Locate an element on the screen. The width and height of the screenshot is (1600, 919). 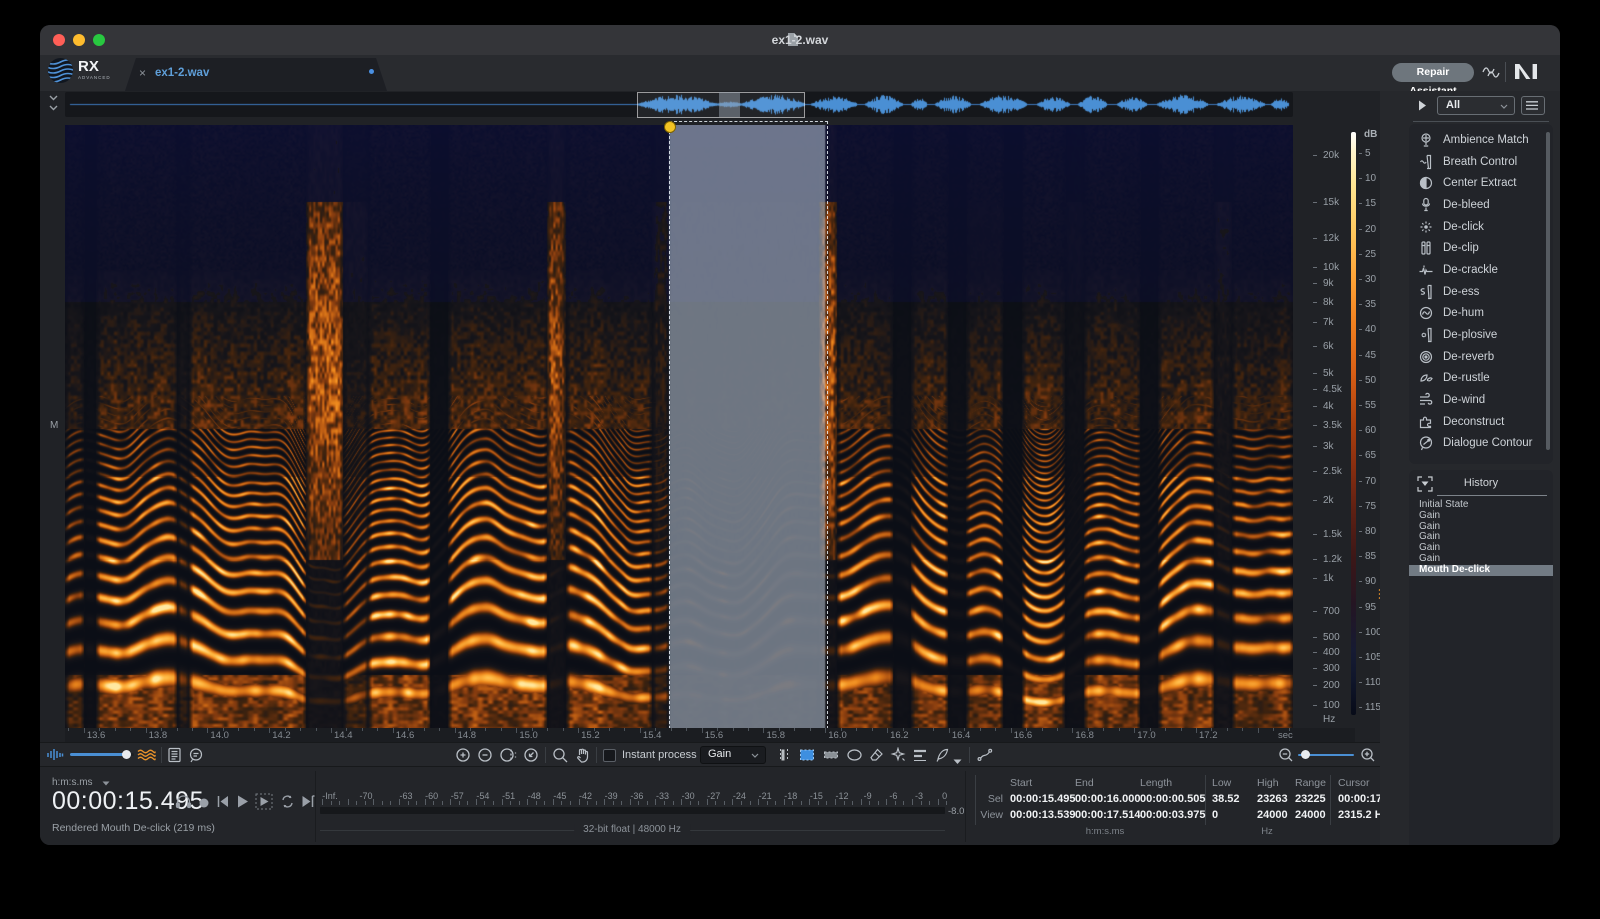
db-tick-label: 40 is located at coordinates (1371, 330).